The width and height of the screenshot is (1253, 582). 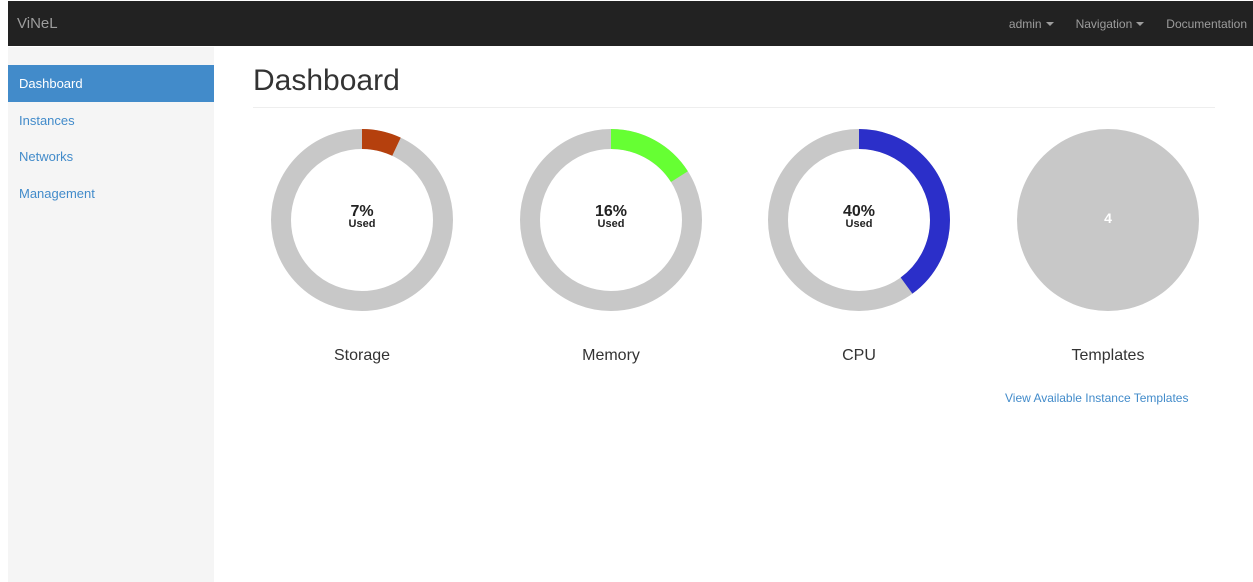 What do you see at coordinates (1104, 23) in the screenshot?
I see `navigation-menu-label: Navigation` at bounding box center [1104, 23].